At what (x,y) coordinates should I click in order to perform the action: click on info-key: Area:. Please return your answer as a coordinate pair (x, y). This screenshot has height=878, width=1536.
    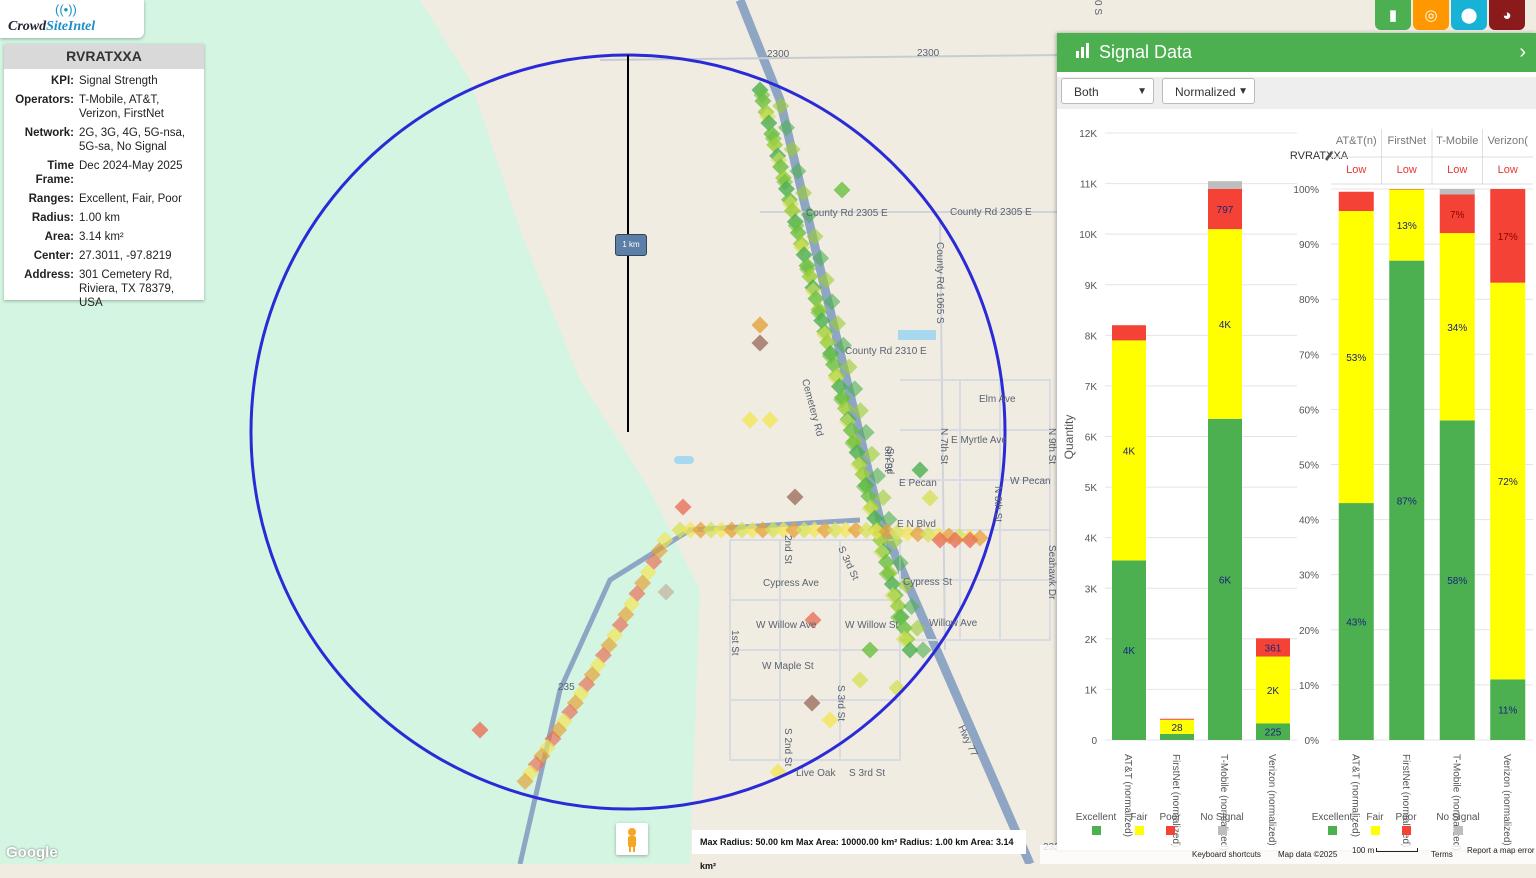
    Looking at the image, I should click on (59, 237).